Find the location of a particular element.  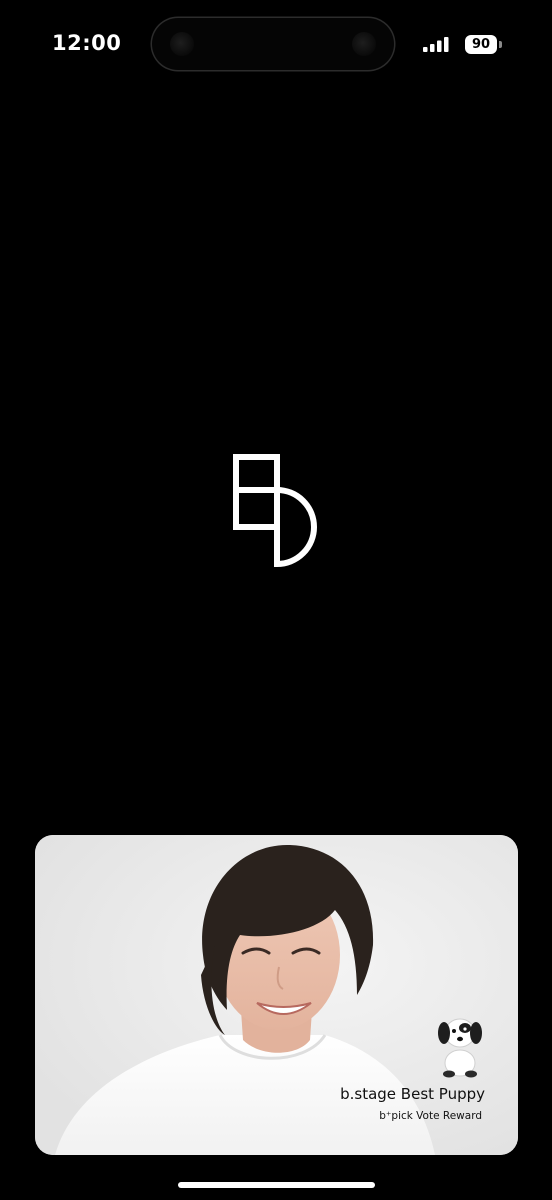

promo-title: b.stage Best Puppy is located at coordinates (412, 1094).